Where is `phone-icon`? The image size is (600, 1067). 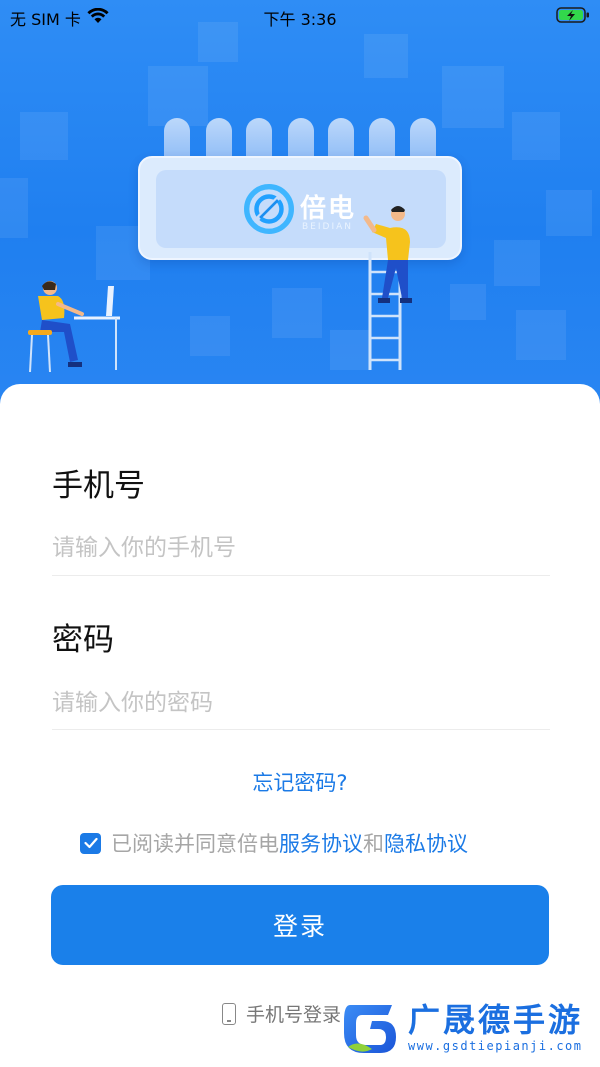
phone-icon is located at coordinates (229, 1013).